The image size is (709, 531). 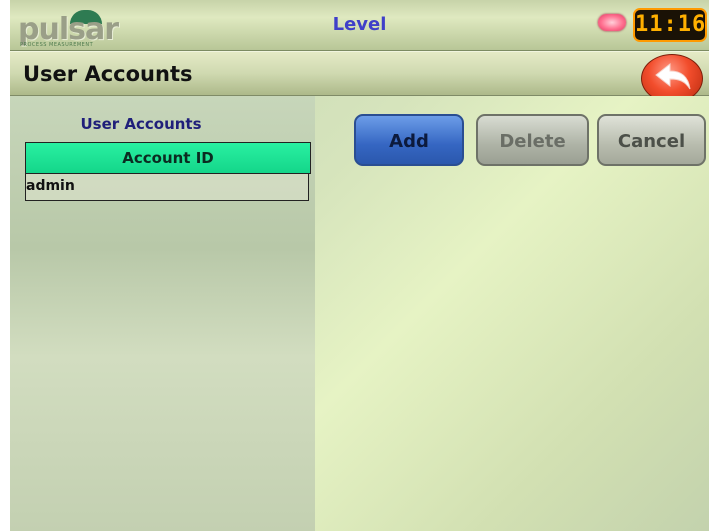 What do you see at coordinates (167, 187) in the screenshot?
I see `table-row: admin` at bounding box center [167, 187].